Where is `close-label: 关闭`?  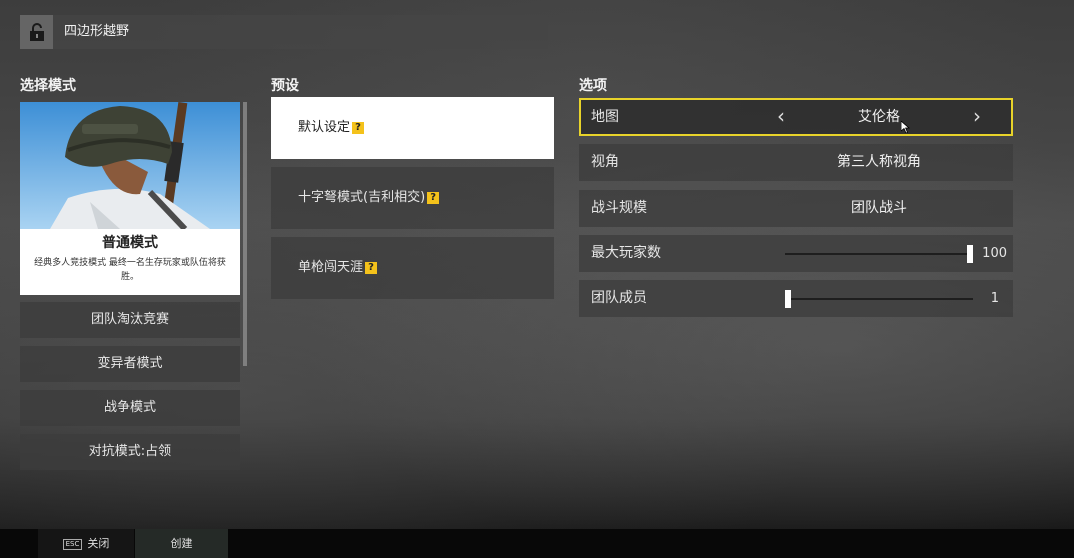
close-label: 关闭 is located at coordinates (98, 543).